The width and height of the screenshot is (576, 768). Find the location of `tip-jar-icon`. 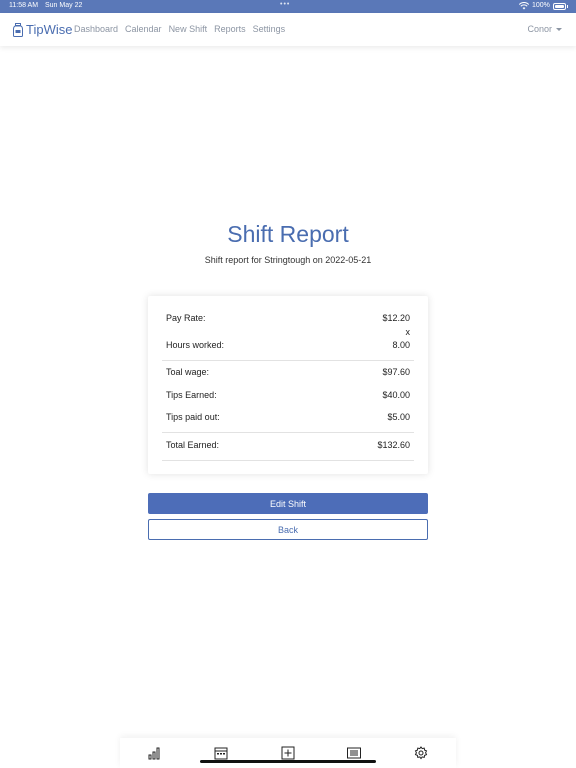

tip-jar-icon is located at coordinates (18, 29).